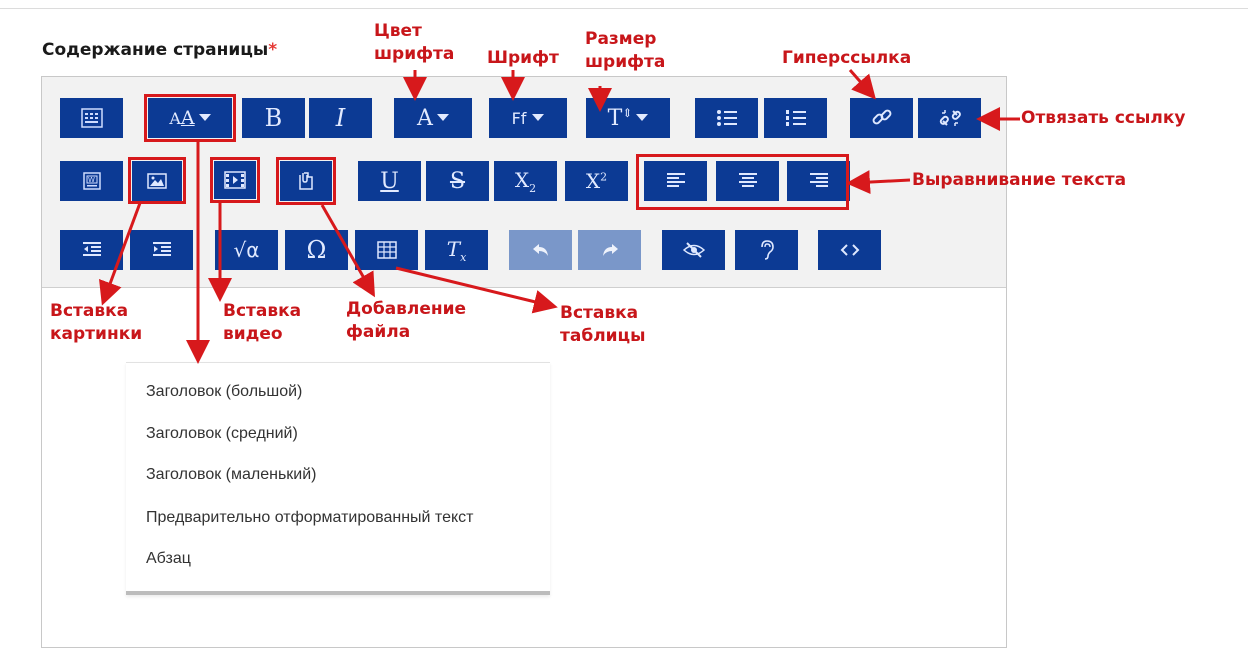 Image resolution: width=1248 pixels, height=648 pixels. I want to click on label-insert-video-line1: Вставка, so click(262, 311).